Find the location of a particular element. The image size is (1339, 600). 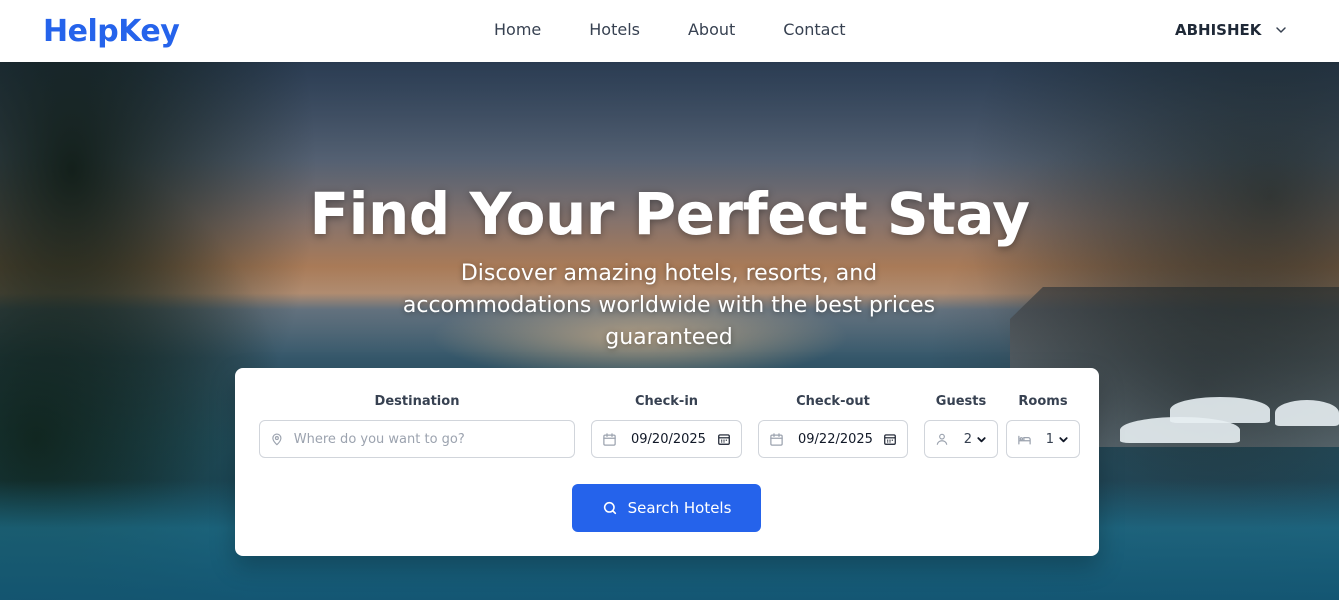

guests-label: Guests is located at coordinates (961, 401).